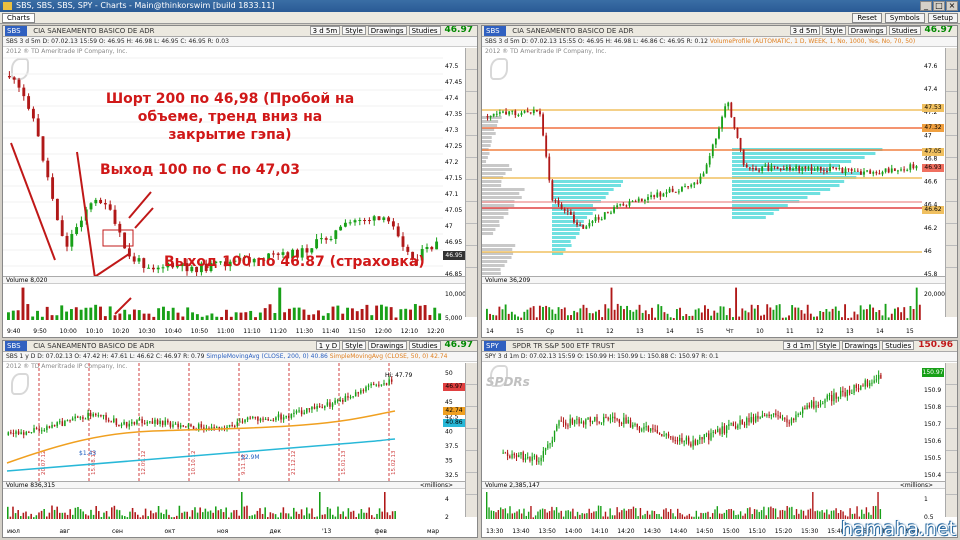  What do you see at coordinates (714, 304) in the screenshot?
I see `volume-chart: 20,000` at bounding box center [714, 304].